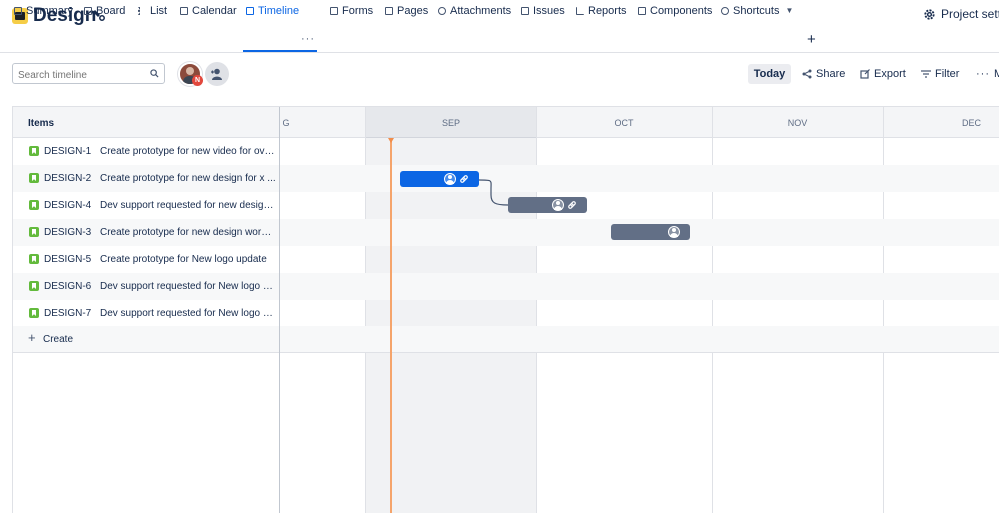 Image resolution: width=999 pixels, height=513 pixels. What do you see at coordinates (184, 10) in the screenshot?
I see `calendar-icon` at bounding box center [184, 10].